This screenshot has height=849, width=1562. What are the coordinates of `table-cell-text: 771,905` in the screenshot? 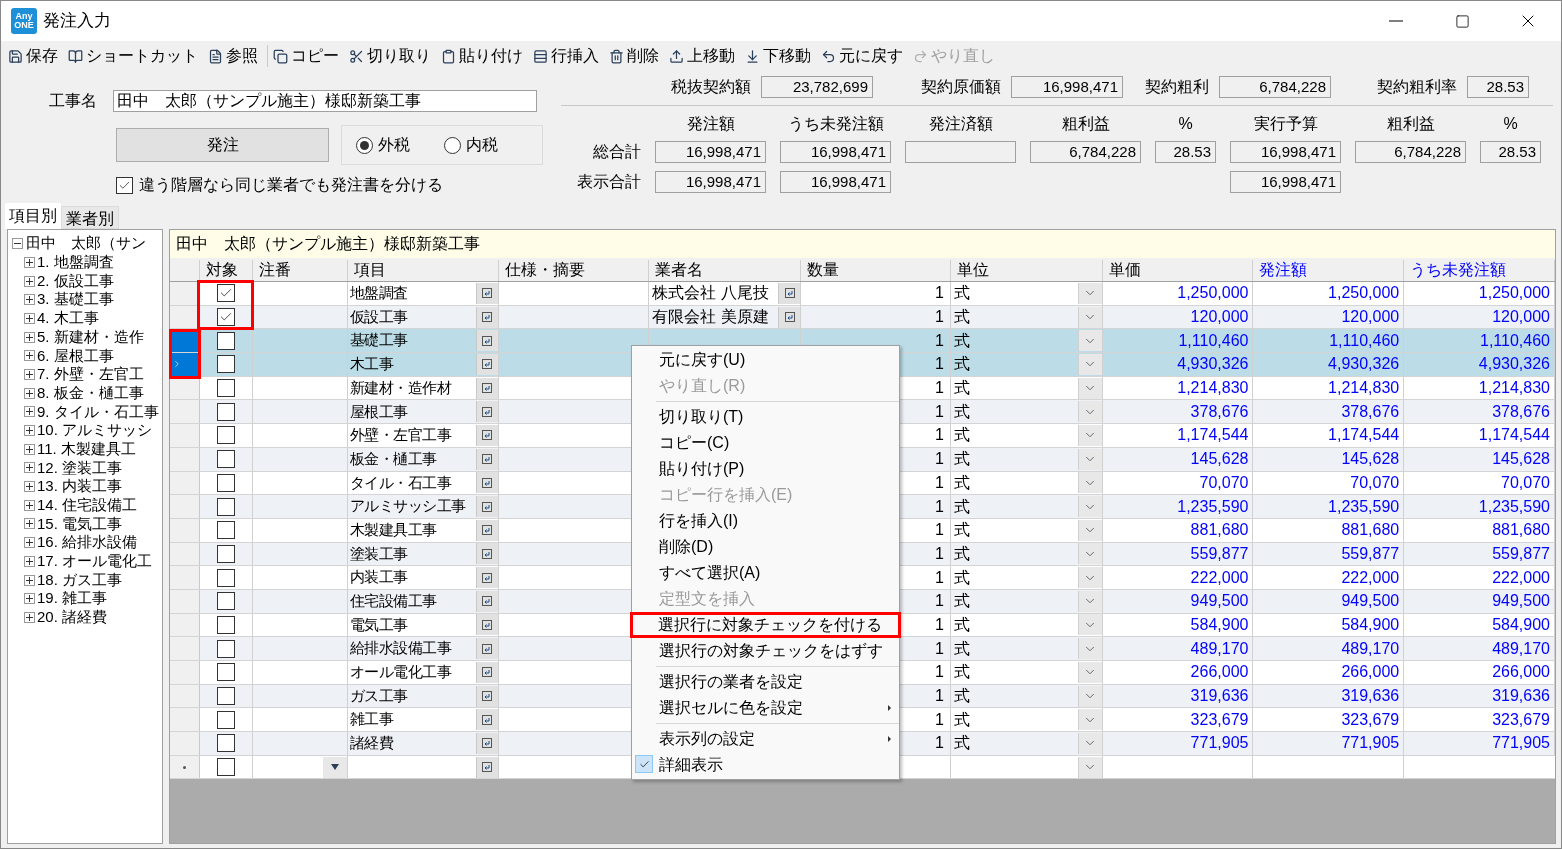 It's located at (1370, 743).